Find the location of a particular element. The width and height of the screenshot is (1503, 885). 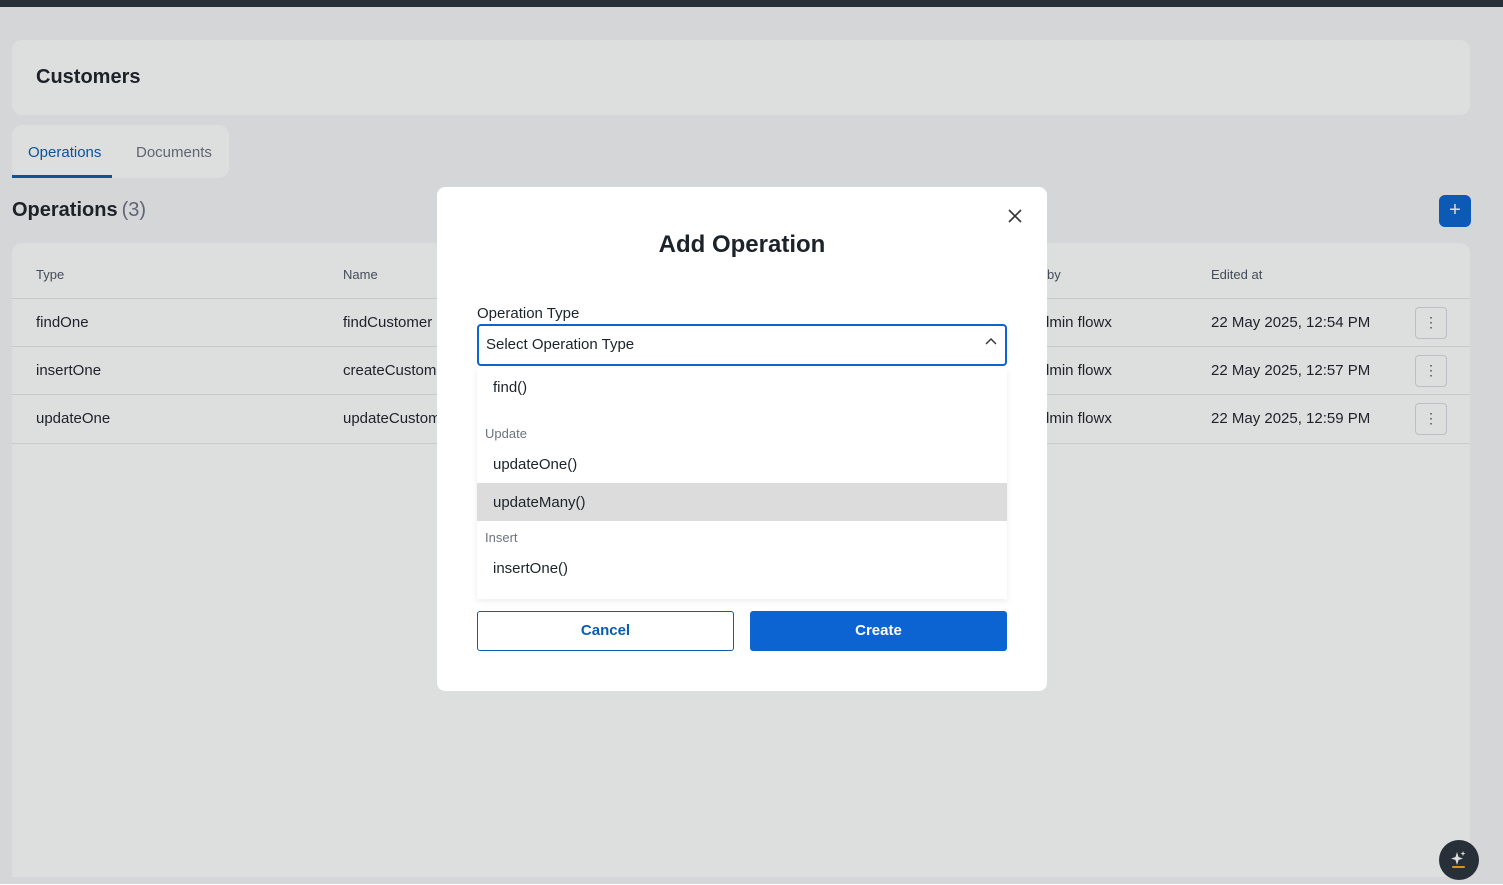

option-updateone: updateOne() is located at coordinates (742, 464).